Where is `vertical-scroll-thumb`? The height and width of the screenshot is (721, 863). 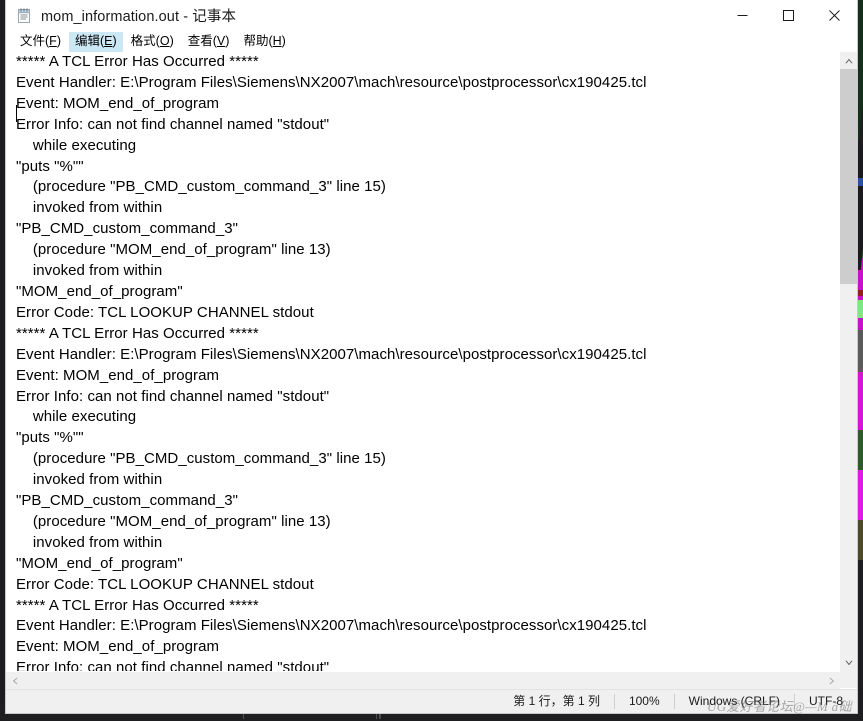
vertical-scroll-thumb is located at coordinates (848, 176).